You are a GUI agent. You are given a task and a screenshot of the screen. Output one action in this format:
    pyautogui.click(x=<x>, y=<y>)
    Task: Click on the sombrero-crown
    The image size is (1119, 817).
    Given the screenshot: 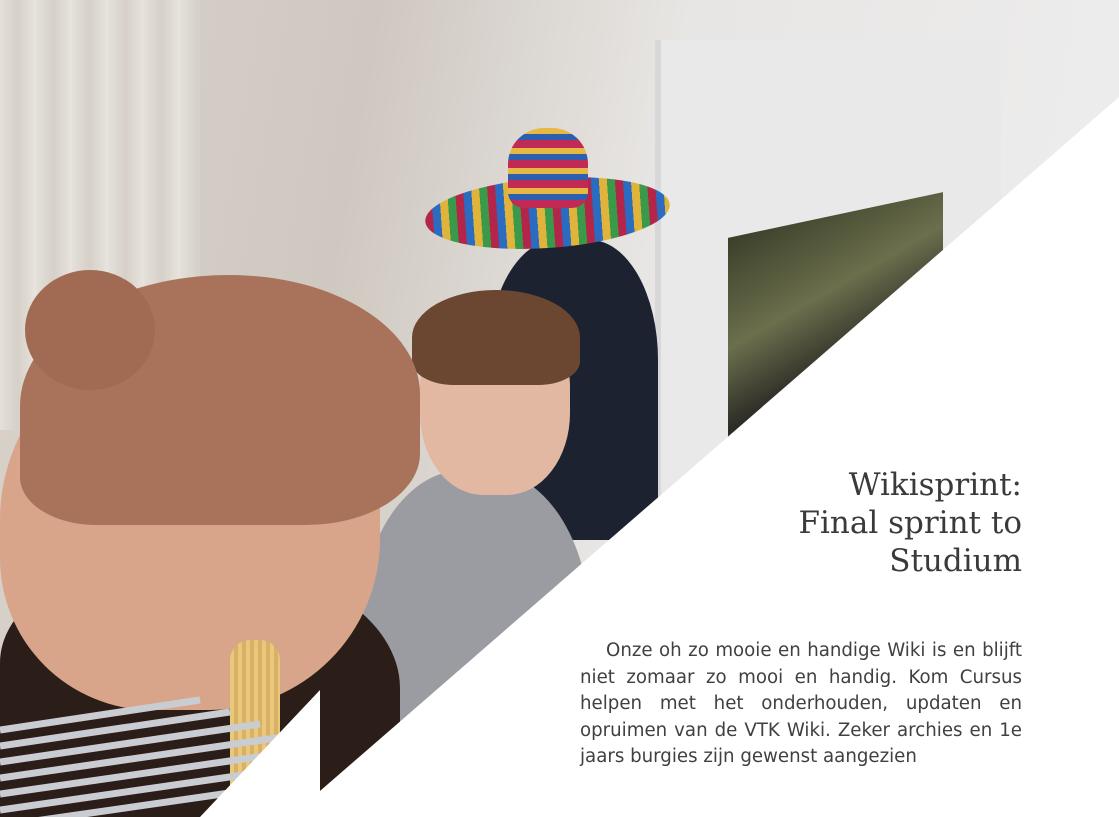 What is the action you would take?
    pyautogui.click(x=548, y=168)
    